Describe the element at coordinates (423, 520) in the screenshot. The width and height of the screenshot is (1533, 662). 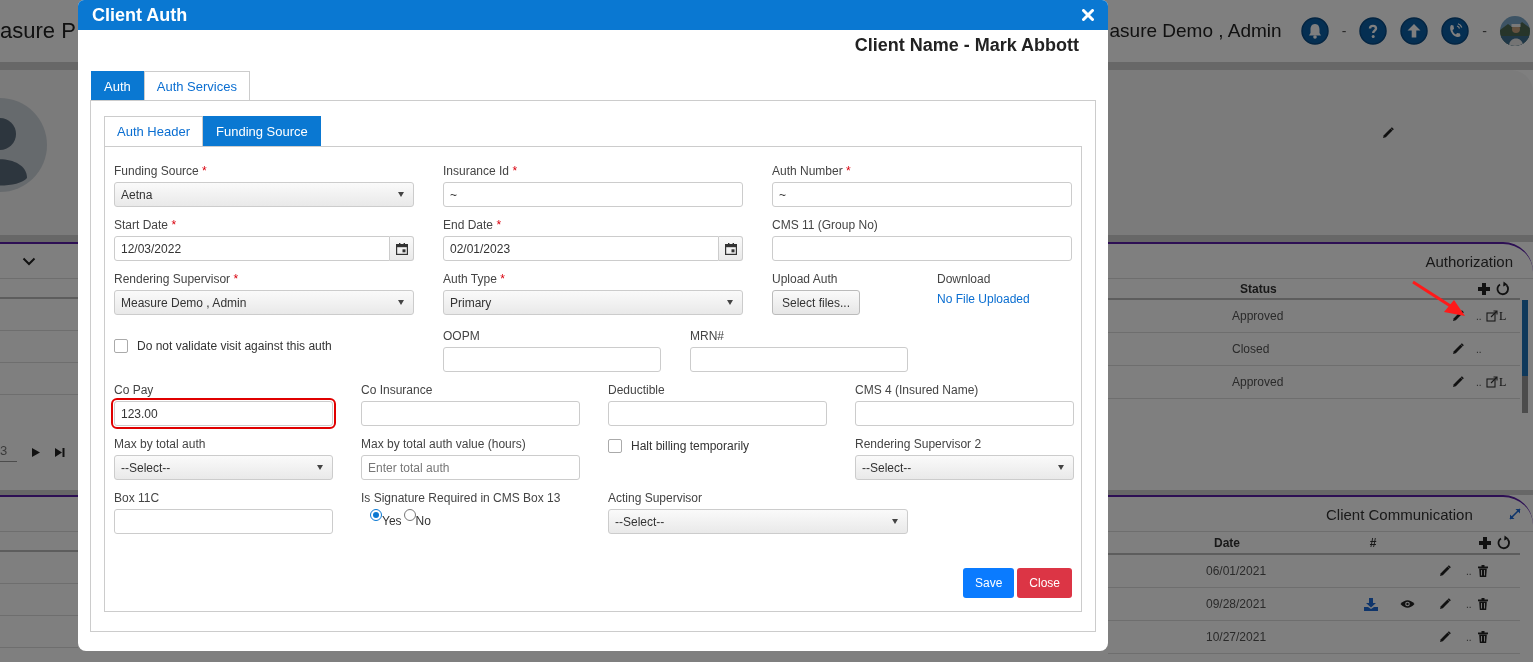
I see `radio-label: No` at that location.